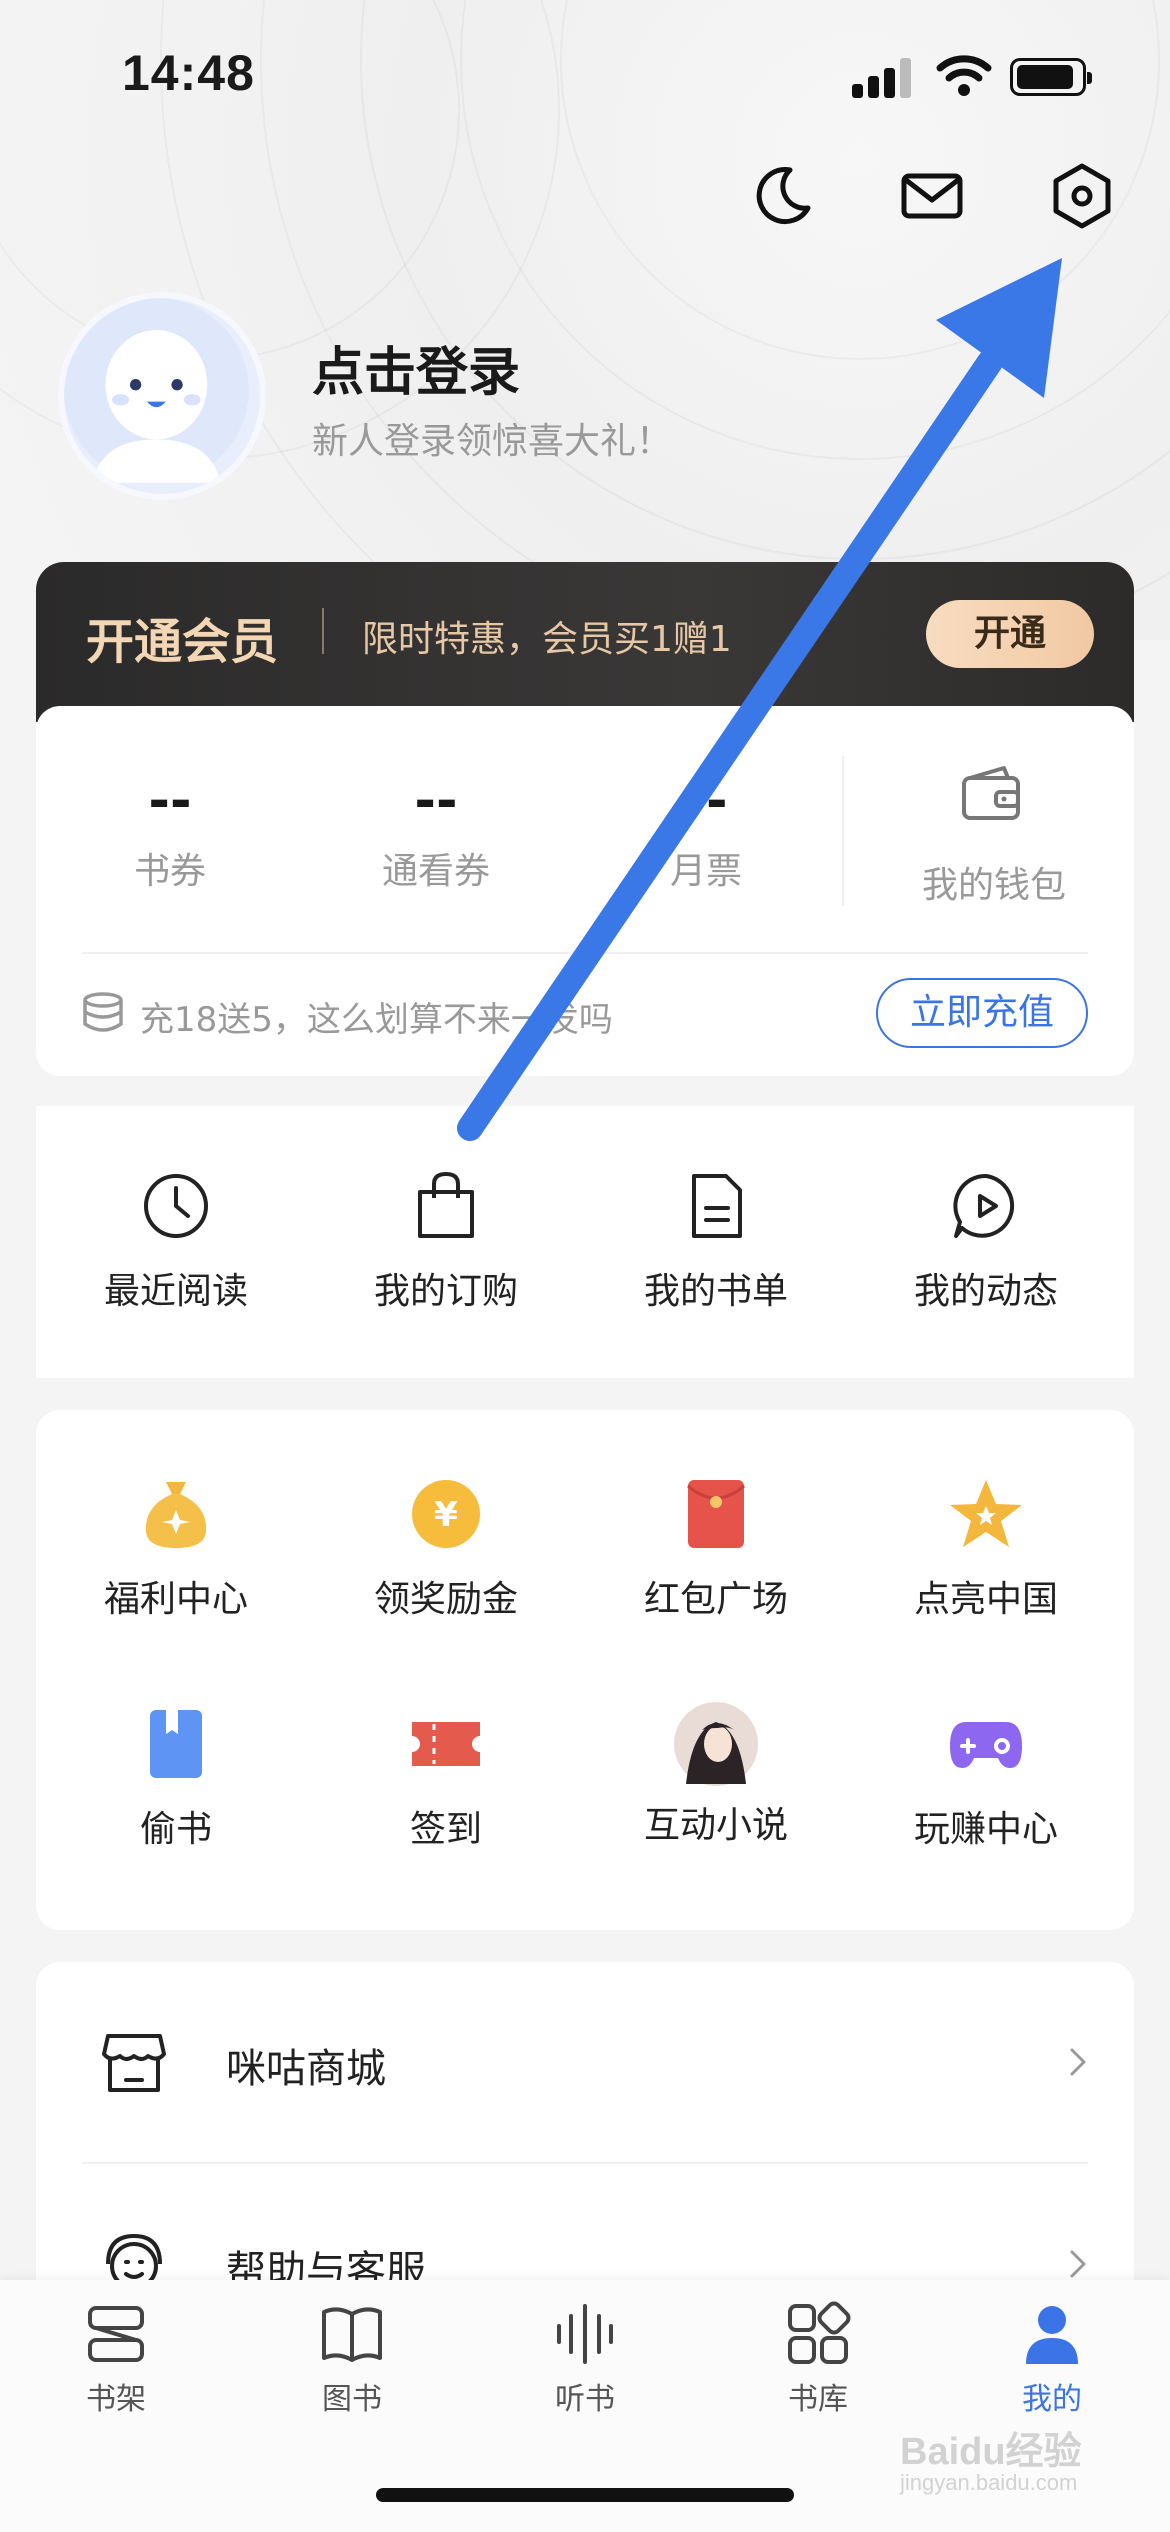  Describe the element at coordinates (716, 1549) in the screenshot. I see `red-envelope-plaza: 红包广场` at that location.